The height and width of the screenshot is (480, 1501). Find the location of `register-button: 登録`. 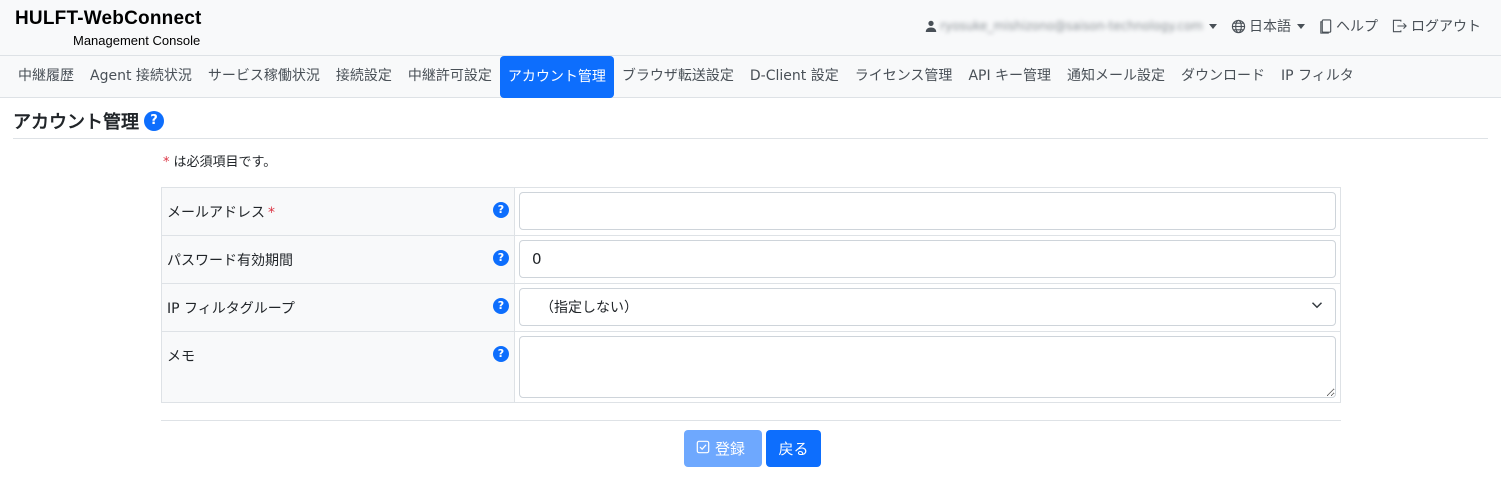

register-button: 登録 is located at coordinates (723, 448).